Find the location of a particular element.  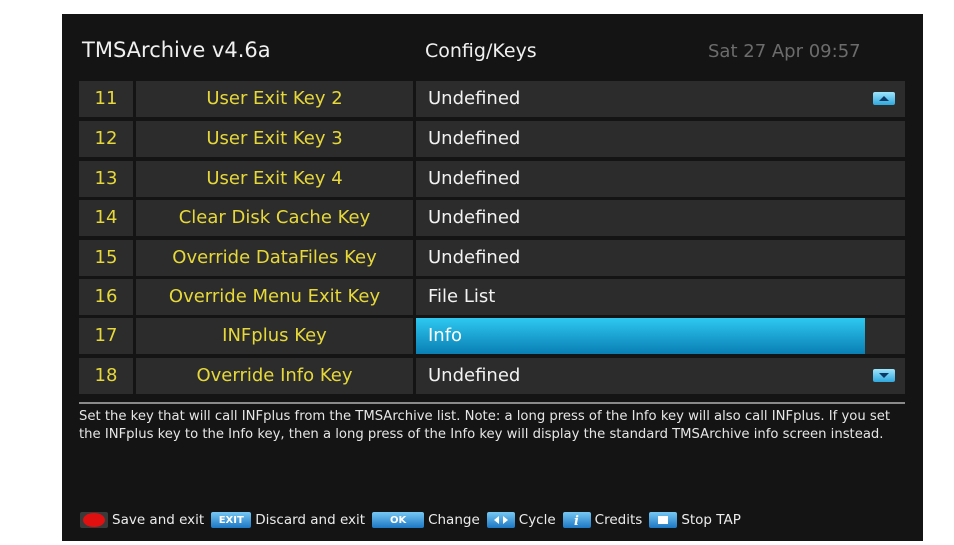

config-row-17: 17 INFplus Key Info is located at coordinates (492, 336).